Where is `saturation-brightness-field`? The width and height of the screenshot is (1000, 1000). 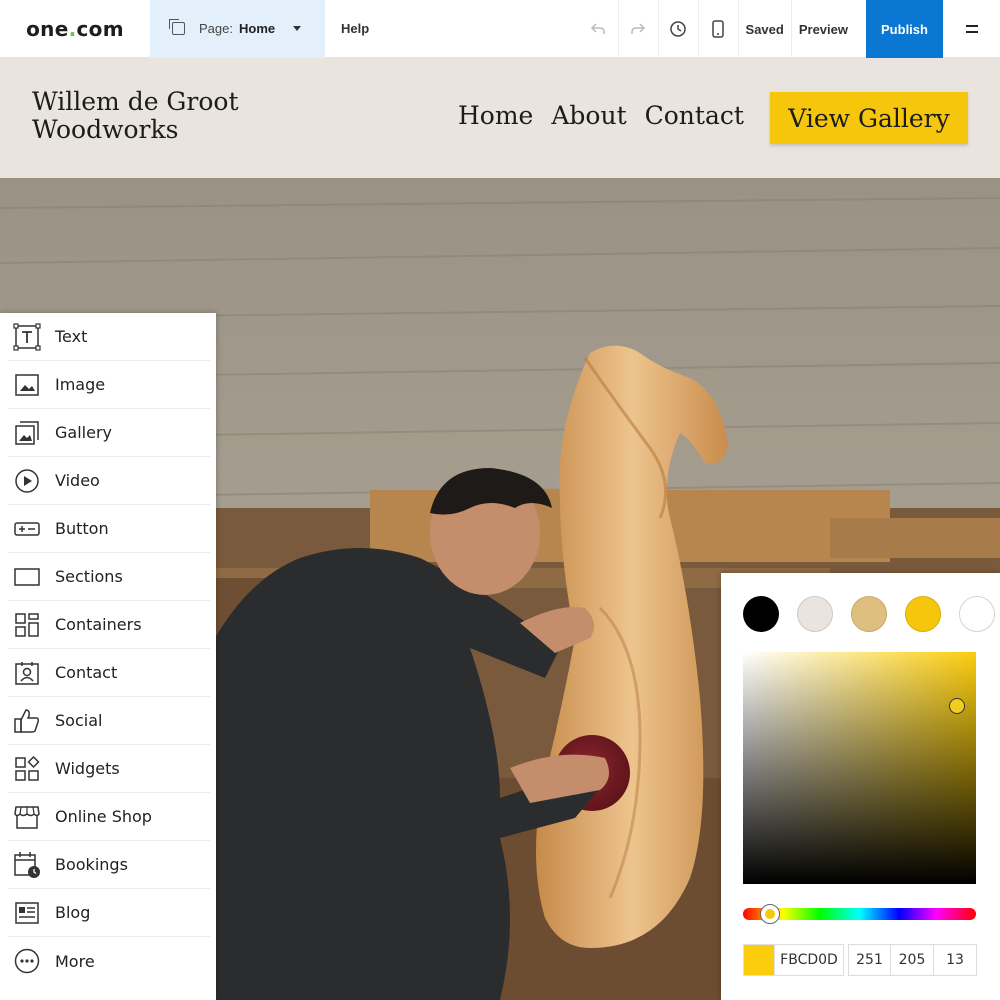
saturation-brightness-field is located at coordinates (859, 768).